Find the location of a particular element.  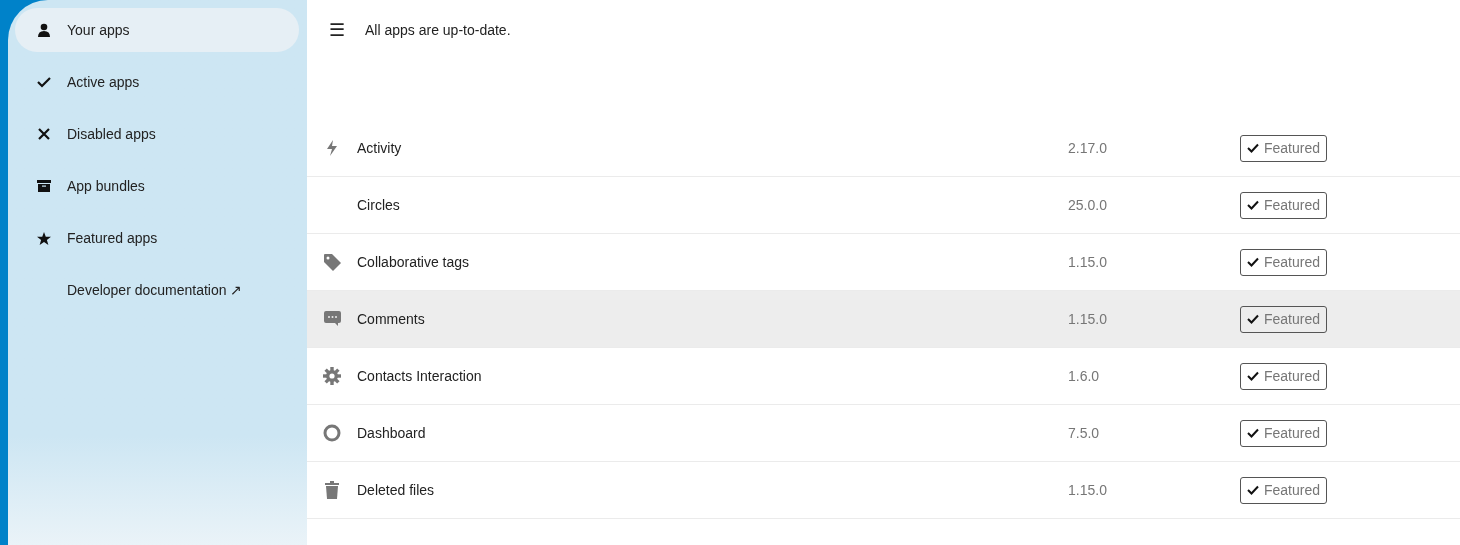

app-name: Circles is located at coordinates (379, 205).